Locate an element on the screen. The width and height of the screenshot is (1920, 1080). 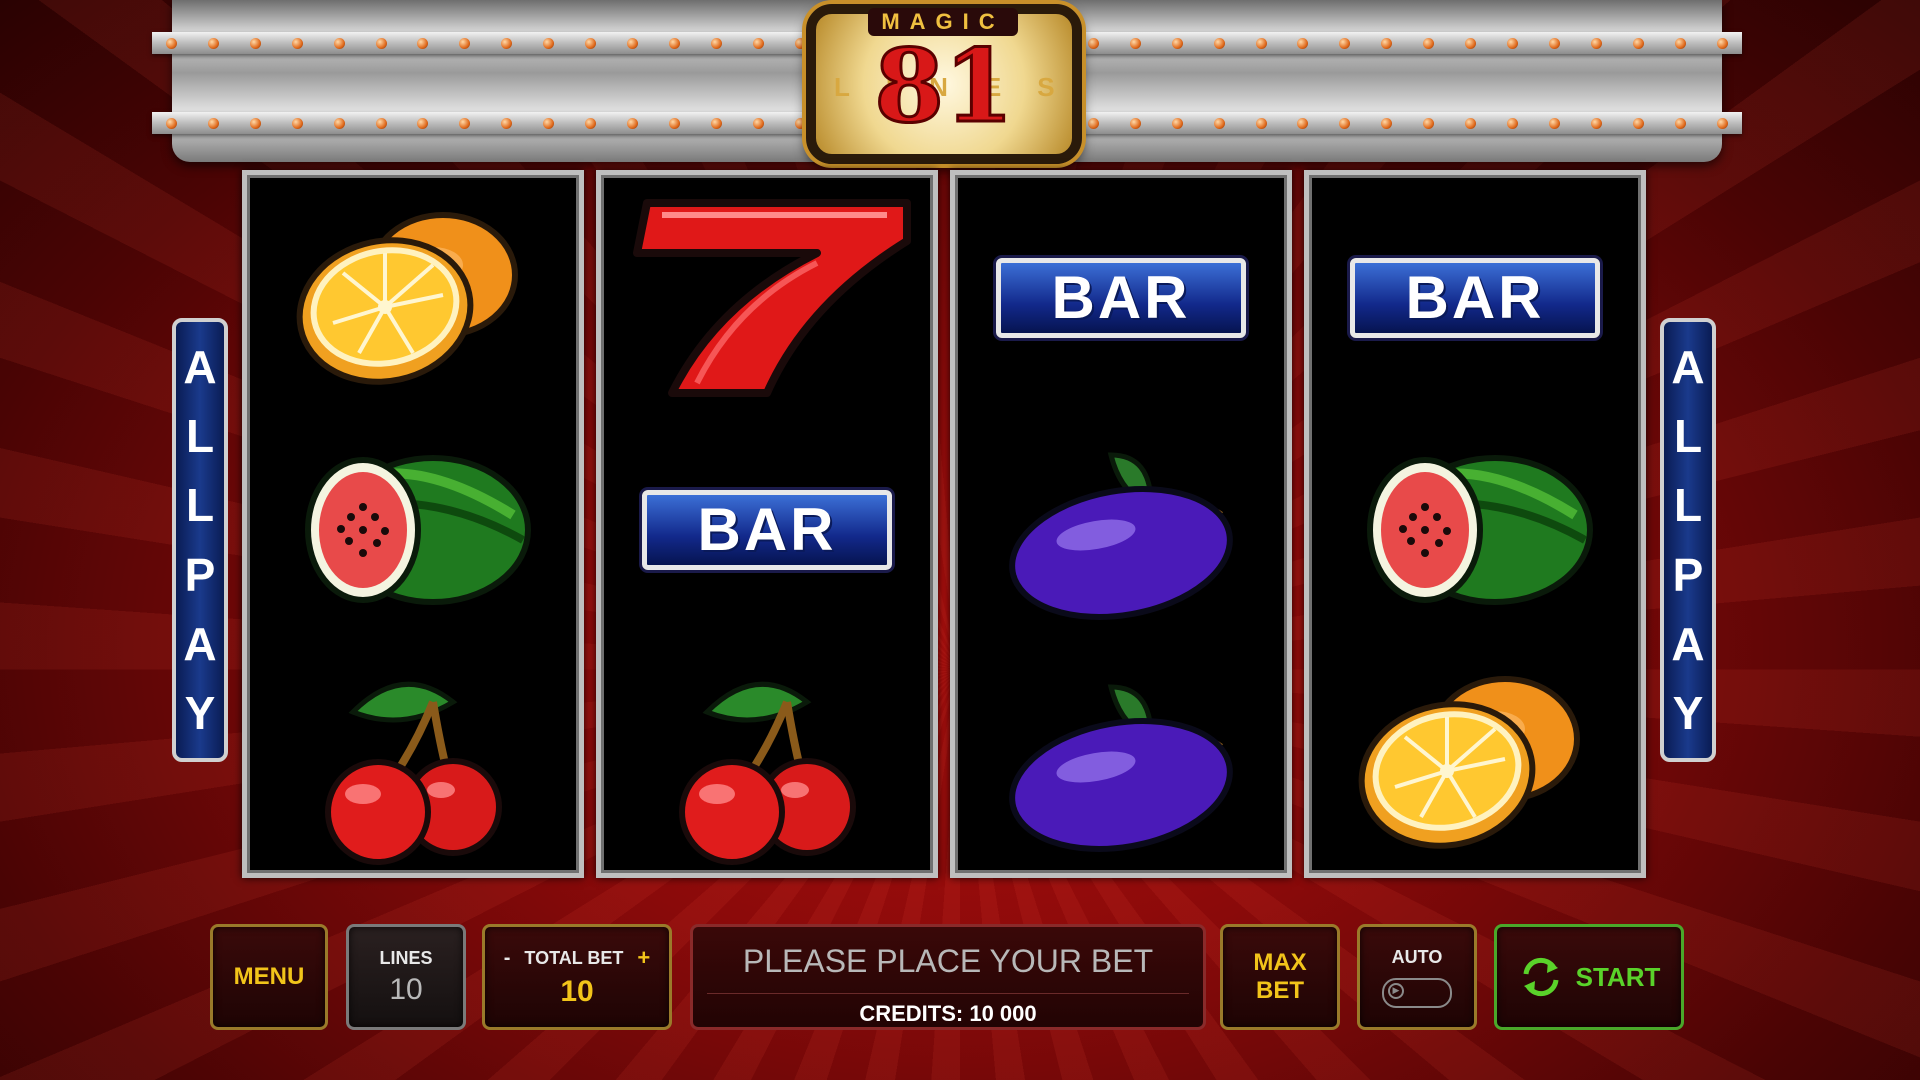
total-bet-value: 10 is located at coordinates (577, 991).